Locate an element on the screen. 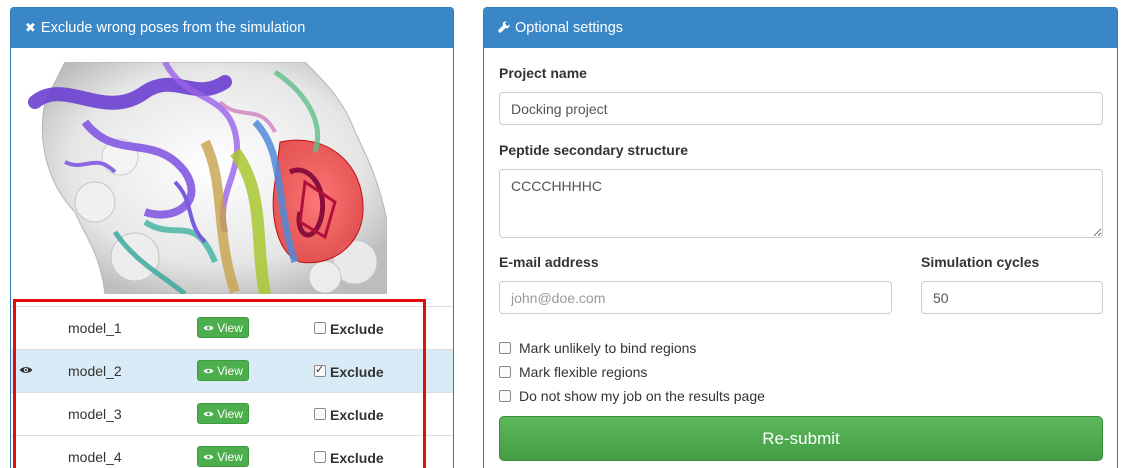 The width and height of the screenshot is (1130, 468). wrench-icon is located at coordinates (504, 28).